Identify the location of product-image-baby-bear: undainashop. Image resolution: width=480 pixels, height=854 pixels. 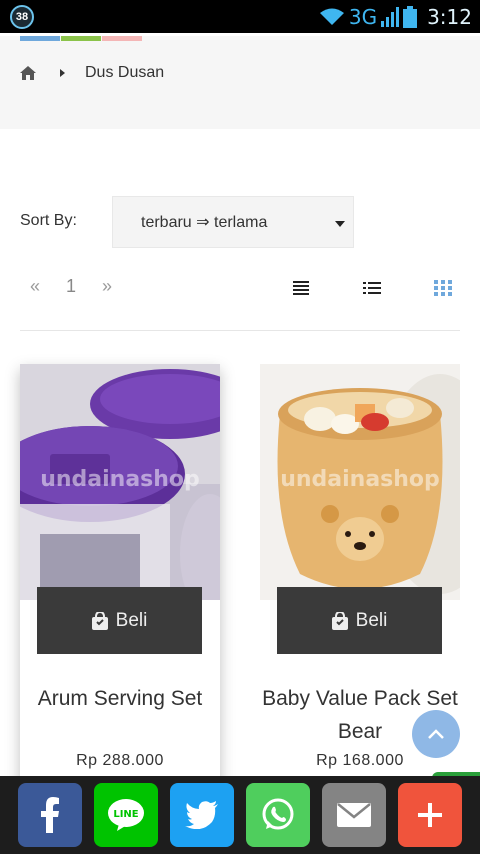
(360, 482).